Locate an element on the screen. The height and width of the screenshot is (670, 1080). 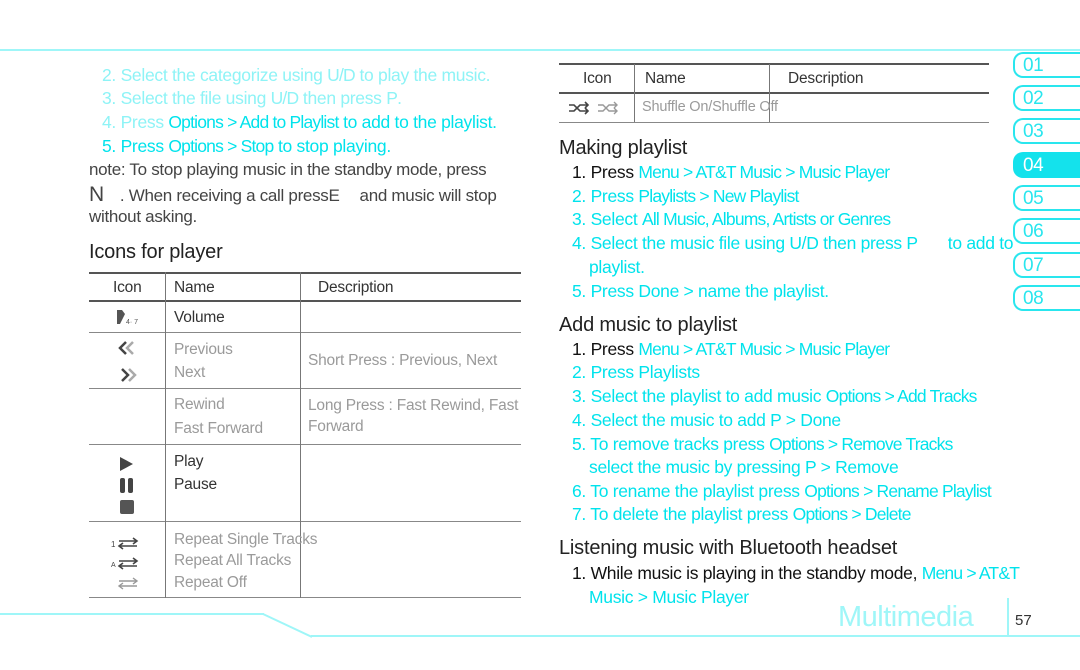
add-step-4: 4. Select the music to add P > Done is located at coordinates (706, 420).